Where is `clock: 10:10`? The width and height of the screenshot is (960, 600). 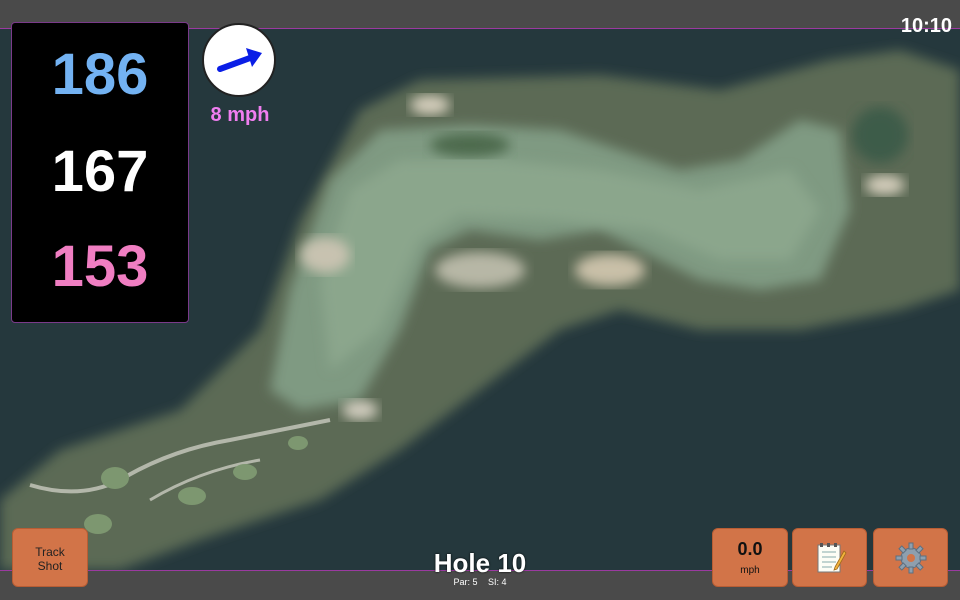
clock: 10:10 is located at coordinates (926, 26).